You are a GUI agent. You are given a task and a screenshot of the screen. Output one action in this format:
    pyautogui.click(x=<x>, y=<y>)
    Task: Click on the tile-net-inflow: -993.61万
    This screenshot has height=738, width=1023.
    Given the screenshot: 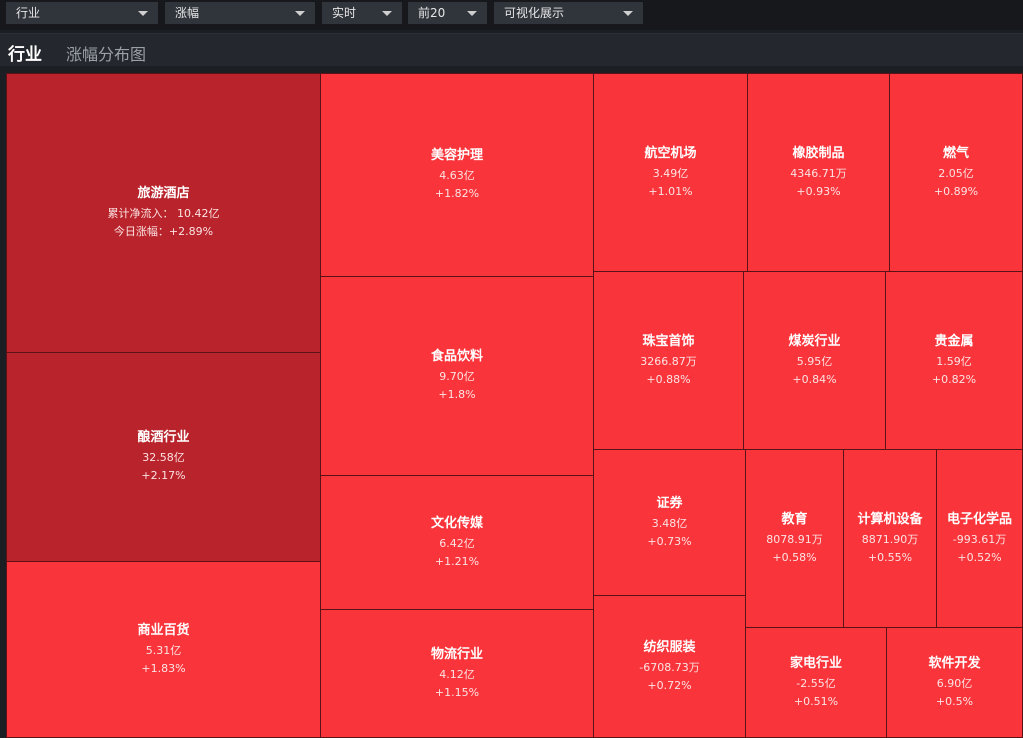 What is the action you would take?
    pyautogui.click(x=979, y=539)
    